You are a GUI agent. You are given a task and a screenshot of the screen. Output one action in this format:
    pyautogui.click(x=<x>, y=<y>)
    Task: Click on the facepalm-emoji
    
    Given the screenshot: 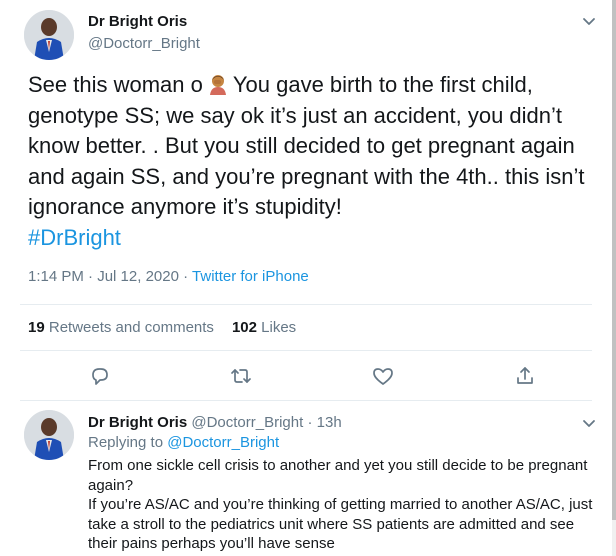 What is the action you would take?
    pyautogui.click(x=218, y=84)
    